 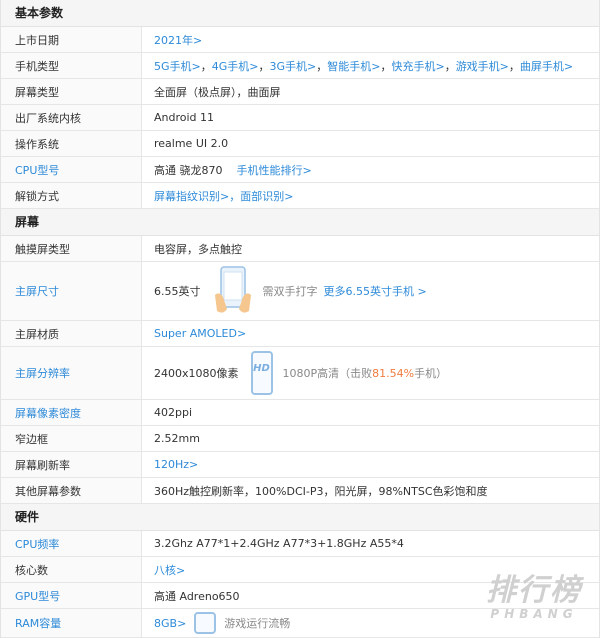 What do you see at coordinates (293, 66) in the screenshot?
I see `phone-type-3g-link: 3G手机>` at bounding box center [293, 66].